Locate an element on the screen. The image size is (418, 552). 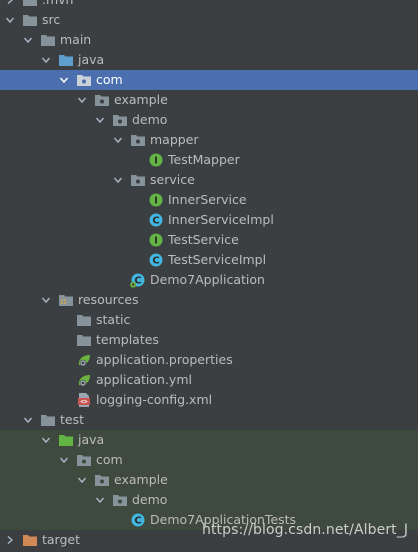
tree-item-demo7application: C Demo7Application is located at coordinates (209, 280).